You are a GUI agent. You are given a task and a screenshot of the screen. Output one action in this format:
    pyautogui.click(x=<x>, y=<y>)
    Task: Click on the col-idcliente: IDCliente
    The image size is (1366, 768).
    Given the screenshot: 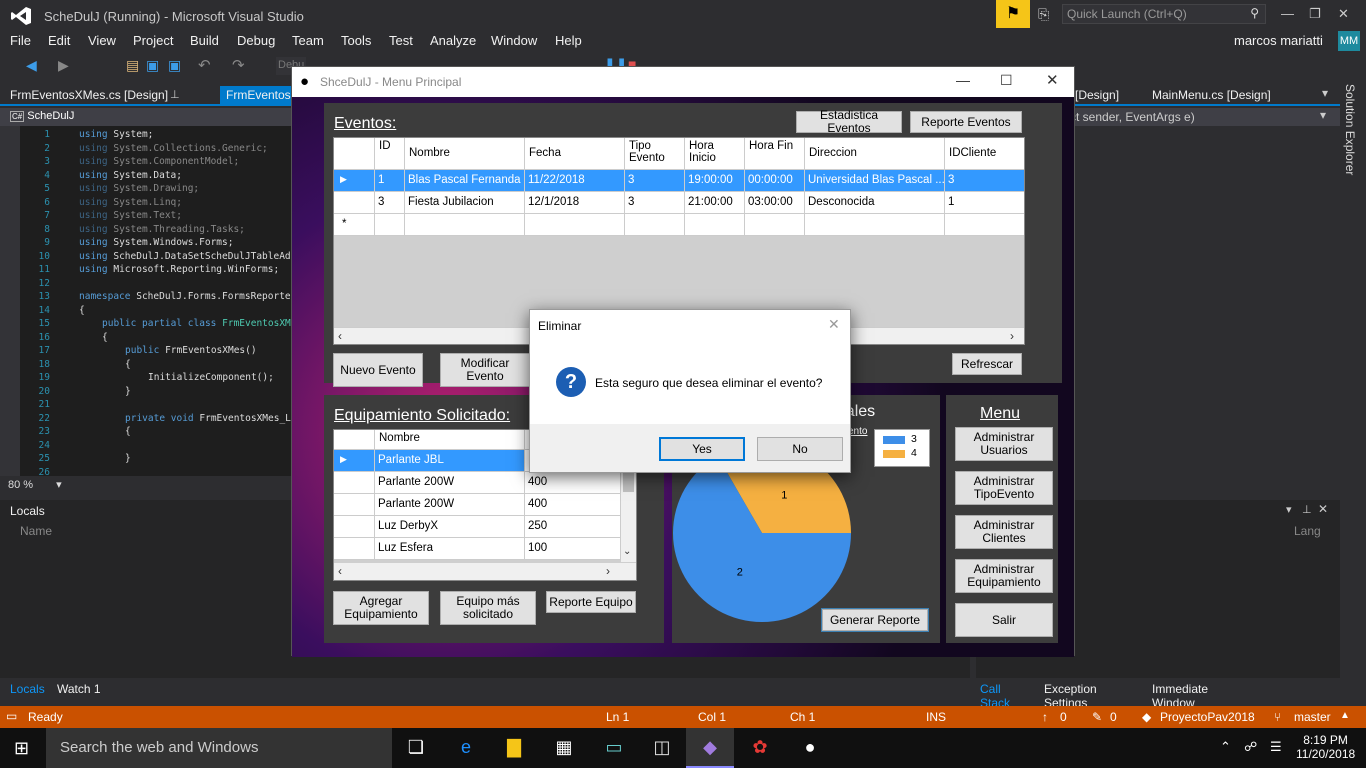 What is the action you would take?
    pyautogui.click(x=984, y=154)
    